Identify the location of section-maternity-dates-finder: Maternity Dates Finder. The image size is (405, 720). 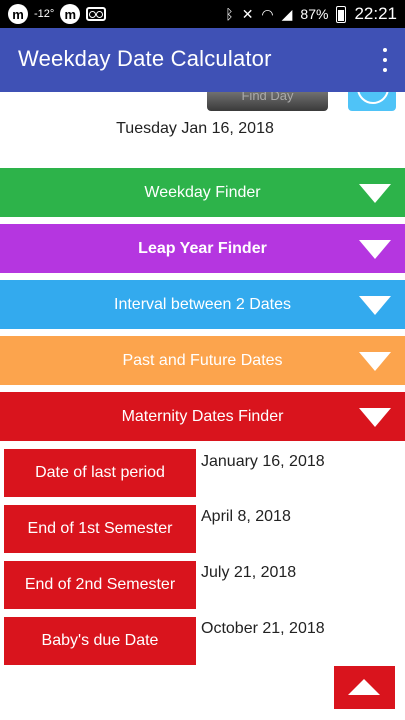
(202, 416).